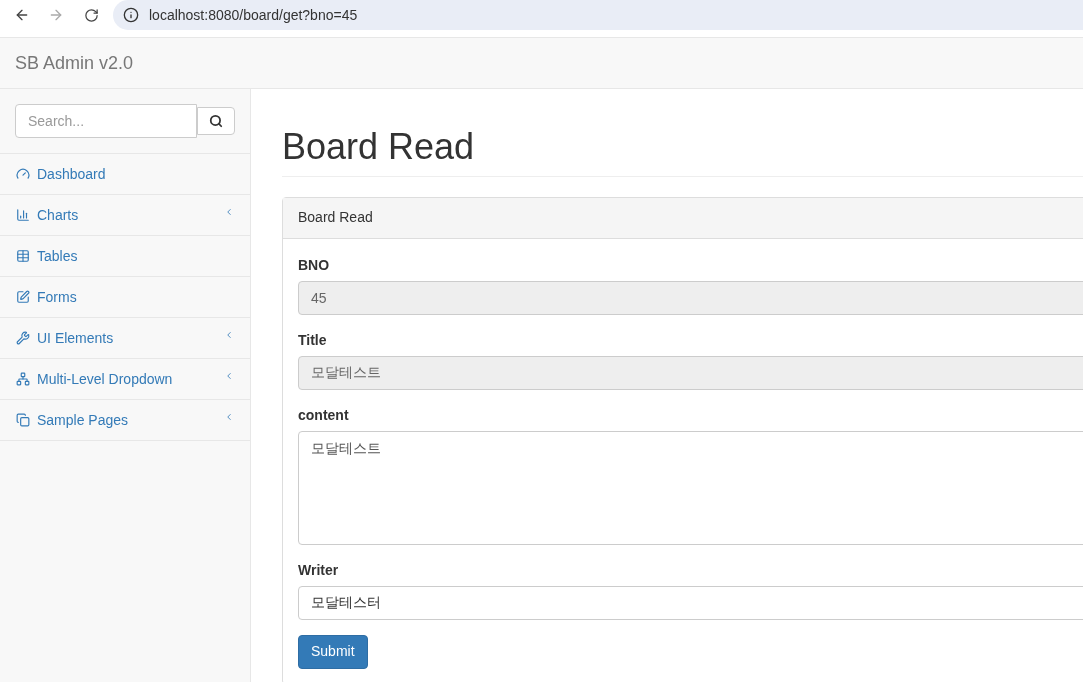 Image resolution: width=1083 pixels, height=682 pixels. I want to click on address-bar: localhost:8080/board/get?bno=45, so click(598, 15).